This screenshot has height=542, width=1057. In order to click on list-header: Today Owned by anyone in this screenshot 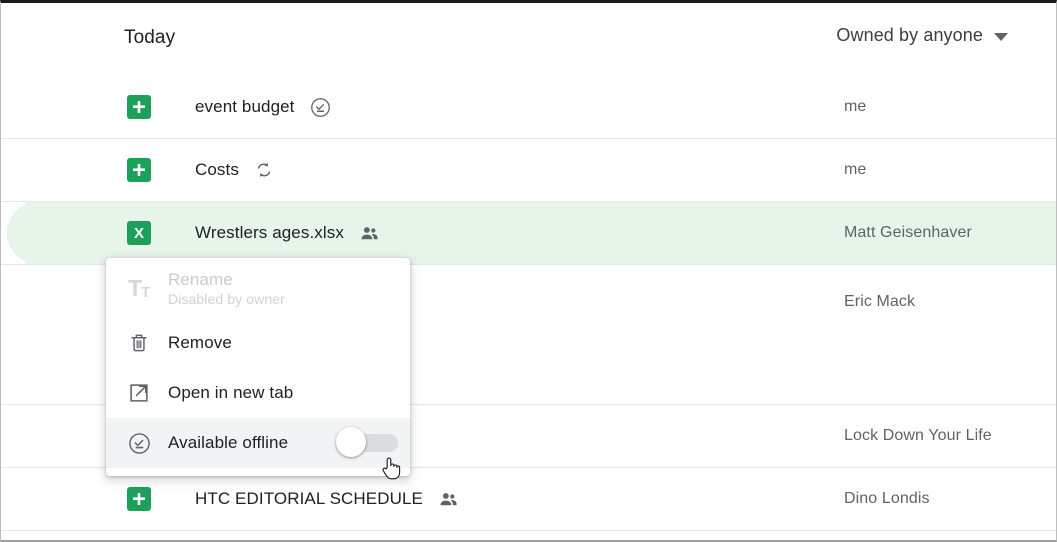, I will do `click(528, 41)`.